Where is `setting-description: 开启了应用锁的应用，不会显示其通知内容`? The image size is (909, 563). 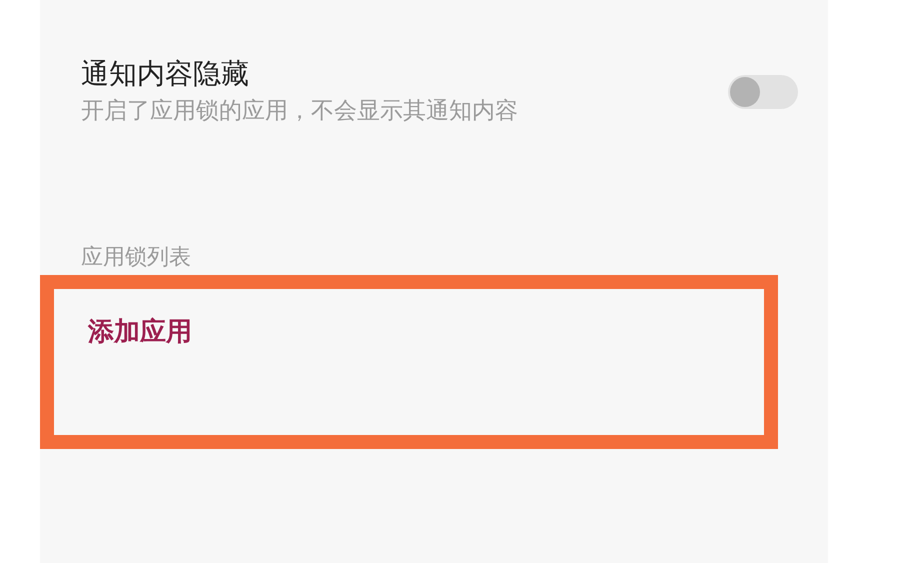 setting-description: 开启了应用锁的应用，不会显示其通知内容 is located at coordinates (300, 111).